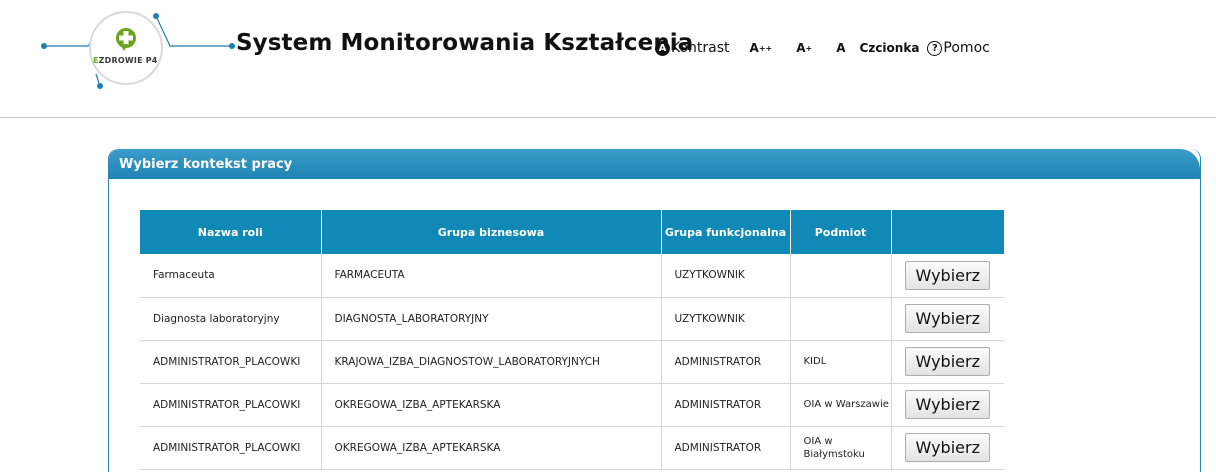 This screenshot has height=472, width=1216. Describe the element at coordinates (491, 319) in the screenshot. I see `cell-business-group: DIAGNOSTA_LABORATORYJNY` at that location.